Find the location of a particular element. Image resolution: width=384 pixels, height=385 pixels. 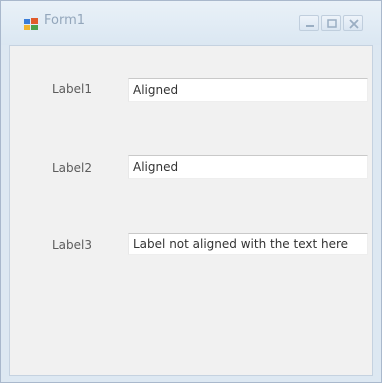

title-bar: Form1 is located at coordinates (191, 23).